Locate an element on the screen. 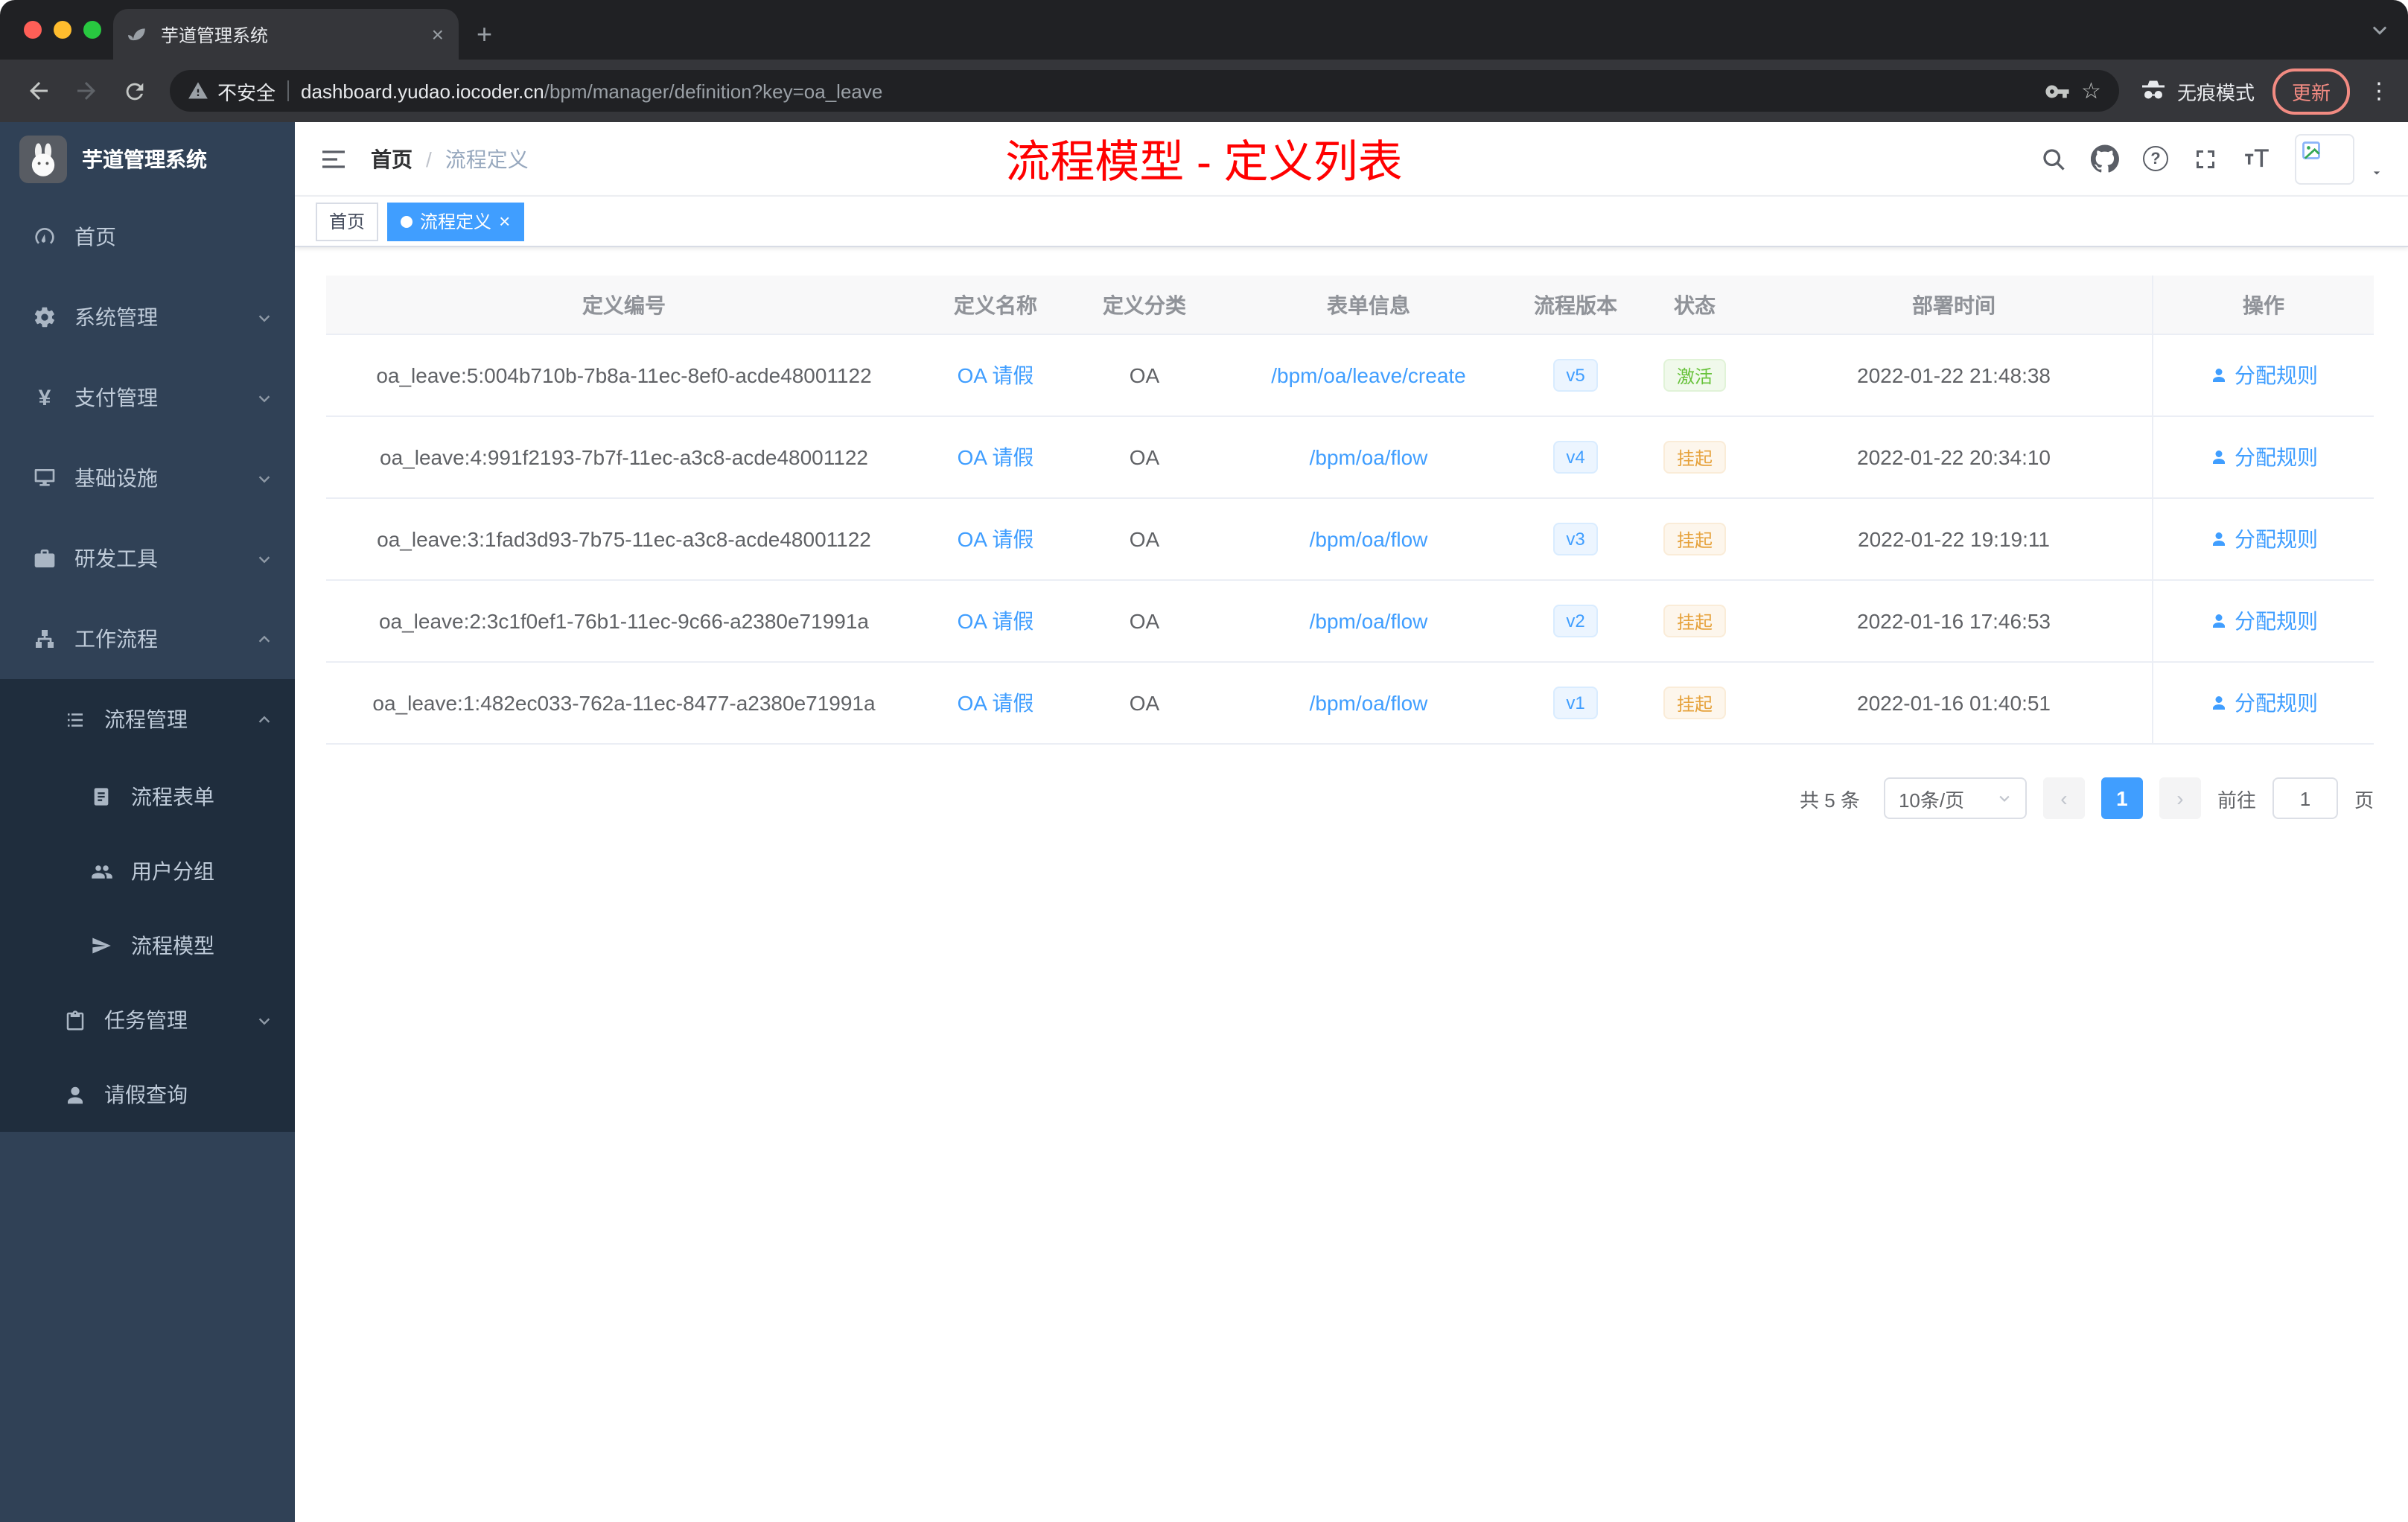  tag-home: 首页 is located at coordinates (347, 221).